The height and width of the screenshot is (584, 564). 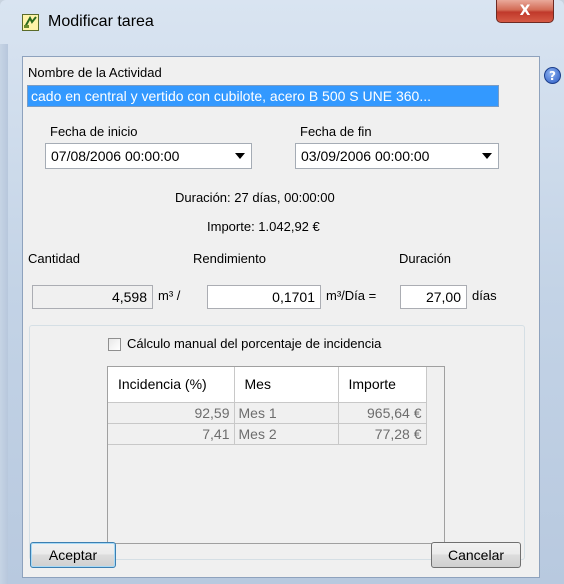 I want to click on table-row: 92,59 Mes 1 965,64 €, so click(x=267, y=413).